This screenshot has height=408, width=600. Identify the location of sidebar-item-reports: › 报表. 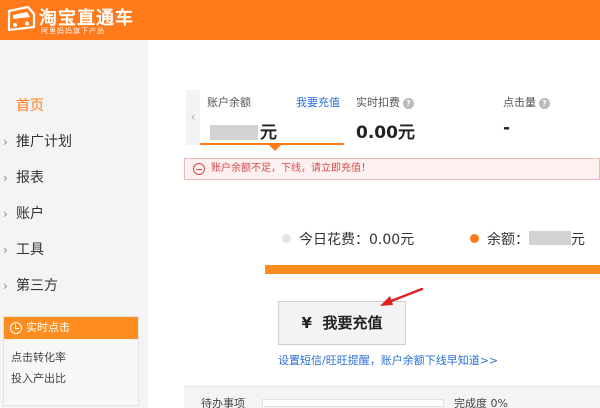
(74, 178).